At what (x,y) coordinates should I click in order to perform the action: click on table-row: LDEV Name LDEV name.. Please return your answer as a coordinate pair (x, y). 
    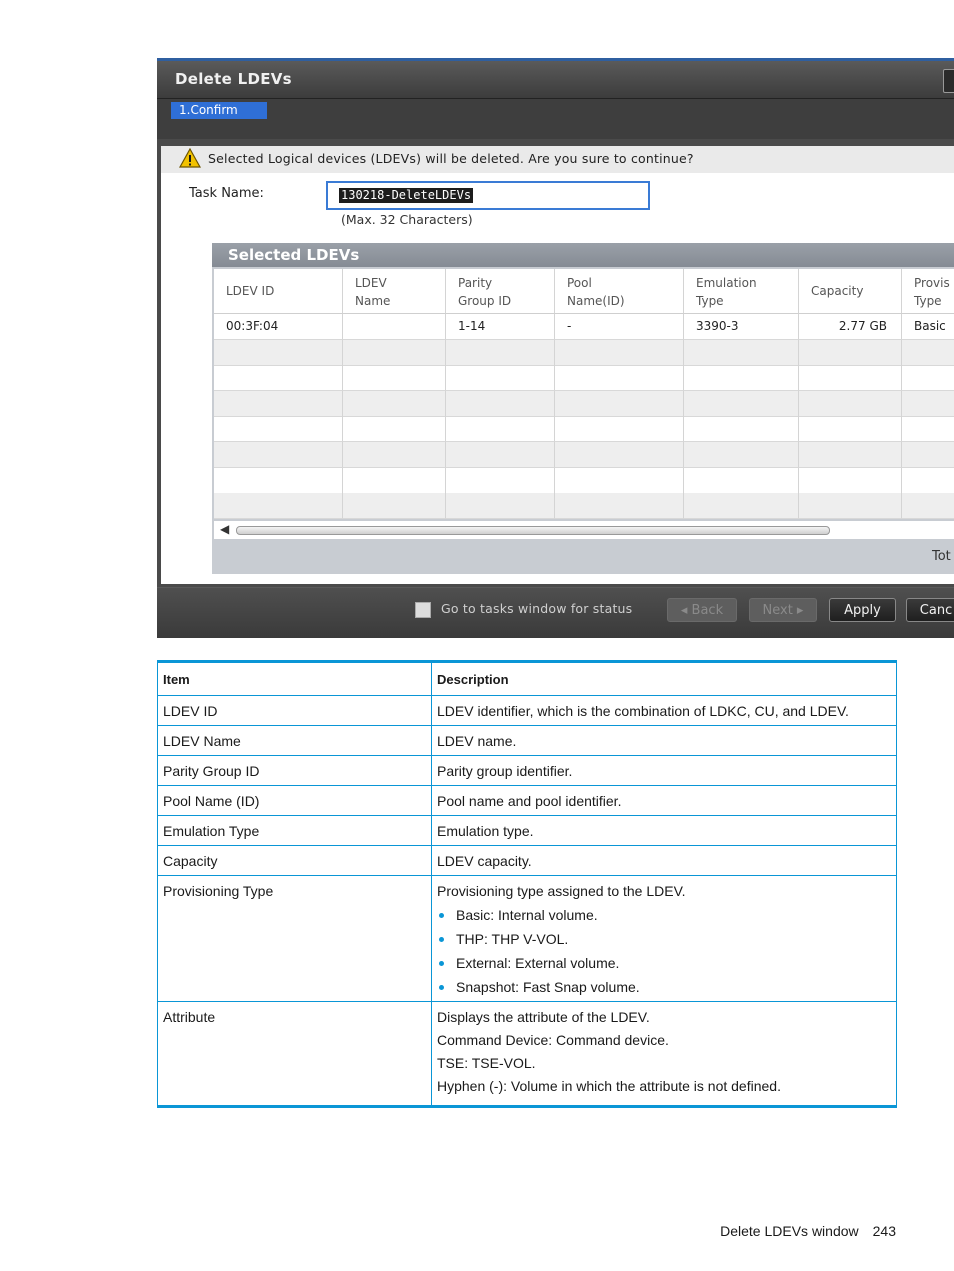
    Looking at the image, I should click on (527, 740).